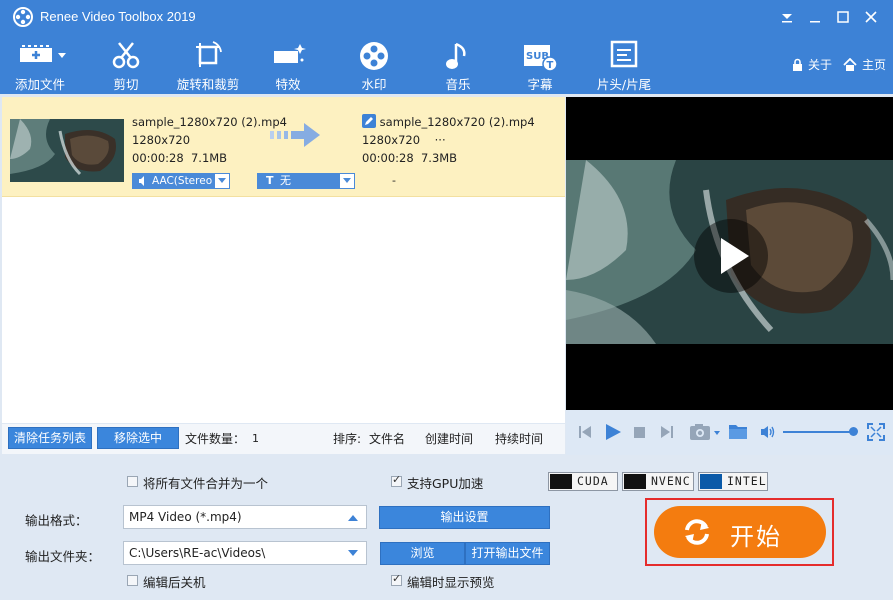 This screenshot has width=893, height=600. I want to click on toolbar-watermark-label: 水印, so click(374, 84).